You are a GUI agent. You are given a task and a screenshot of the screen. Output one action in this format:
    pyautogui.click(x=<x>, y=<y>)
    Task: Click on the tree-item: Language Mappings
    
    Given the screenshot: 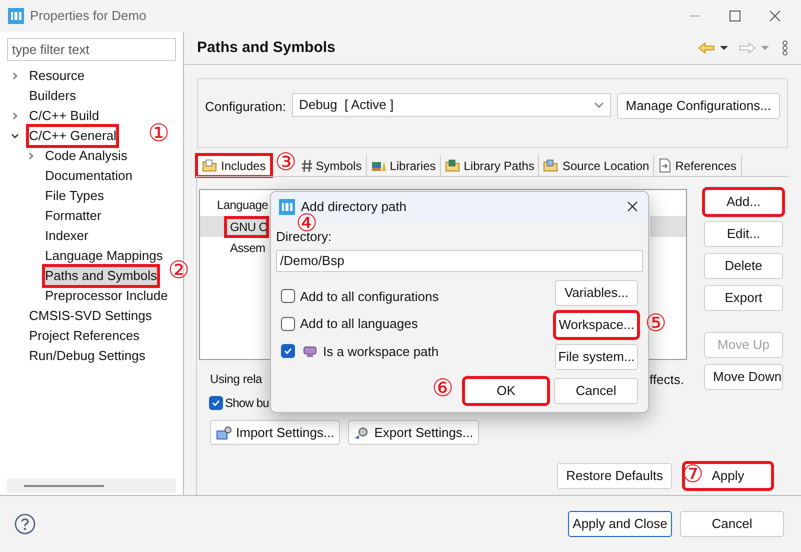 What is the action you would take?
    pyautogui.click(x=104, y=256)
    